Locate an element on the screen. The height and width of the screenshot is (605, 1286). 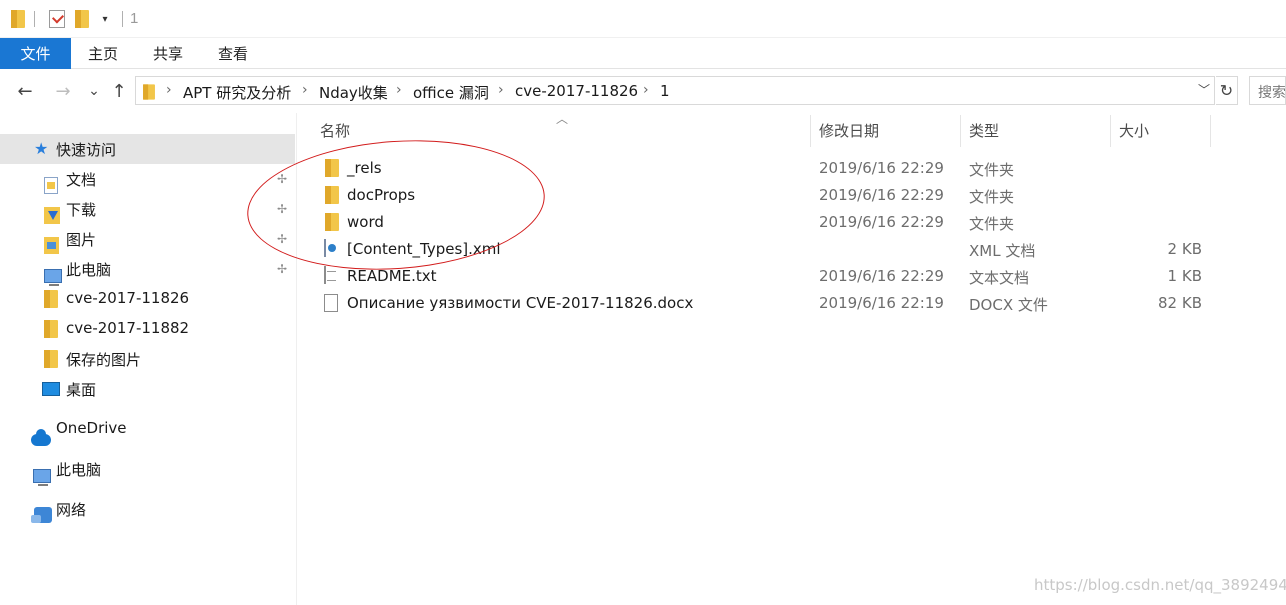
refresh-icon: ↻ is located at coordinates (1226, 90).